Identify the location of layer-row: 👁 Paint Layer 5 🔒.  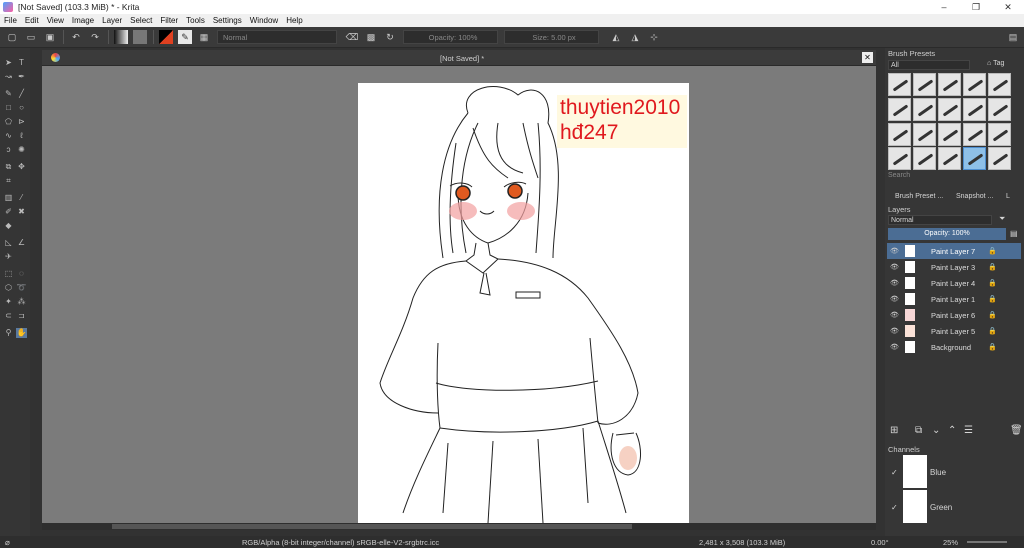
(954, 331).